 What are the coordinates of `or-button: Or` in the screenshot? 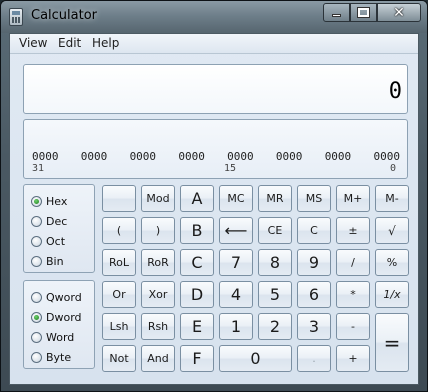 It's located at (119, 294).